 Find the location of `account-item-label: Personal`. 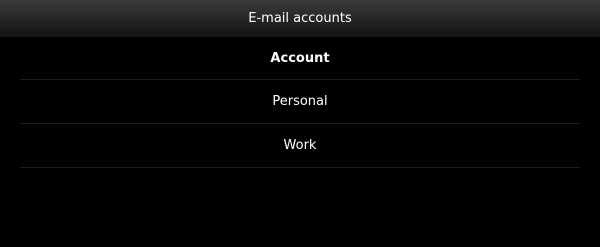

account-item-label: Personal is located at coordinates (300, 101).